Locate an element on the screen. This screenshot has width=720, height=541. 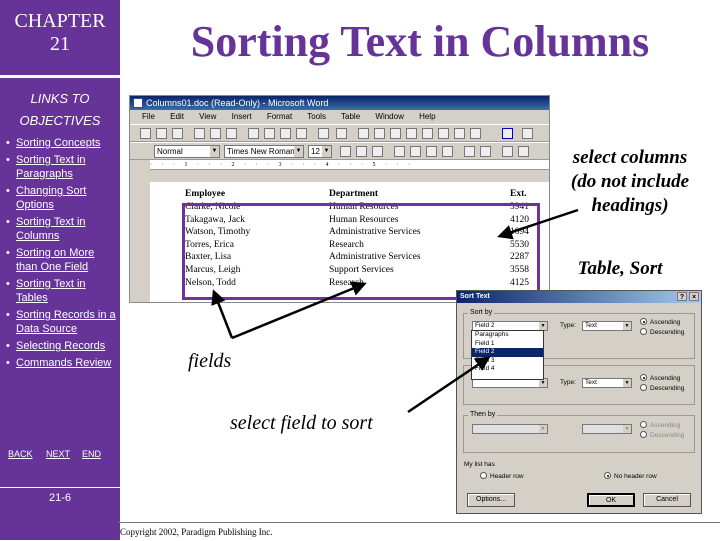
objective-link-text: Sorting Records in a Data Source is located at coordinates (66, 322).